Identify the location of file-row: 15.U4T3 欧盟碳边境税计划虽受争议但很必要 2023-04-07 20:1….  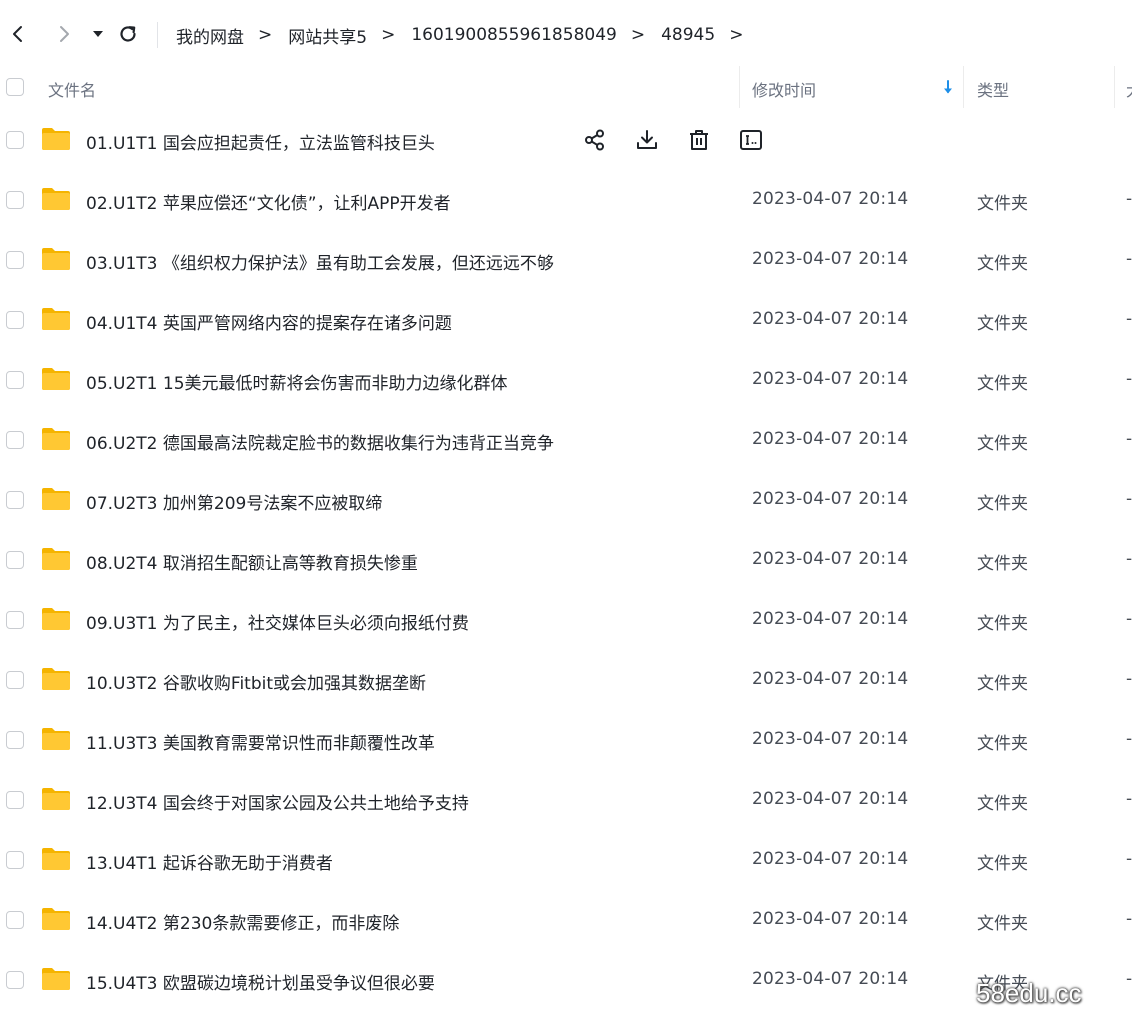
(566, 980).